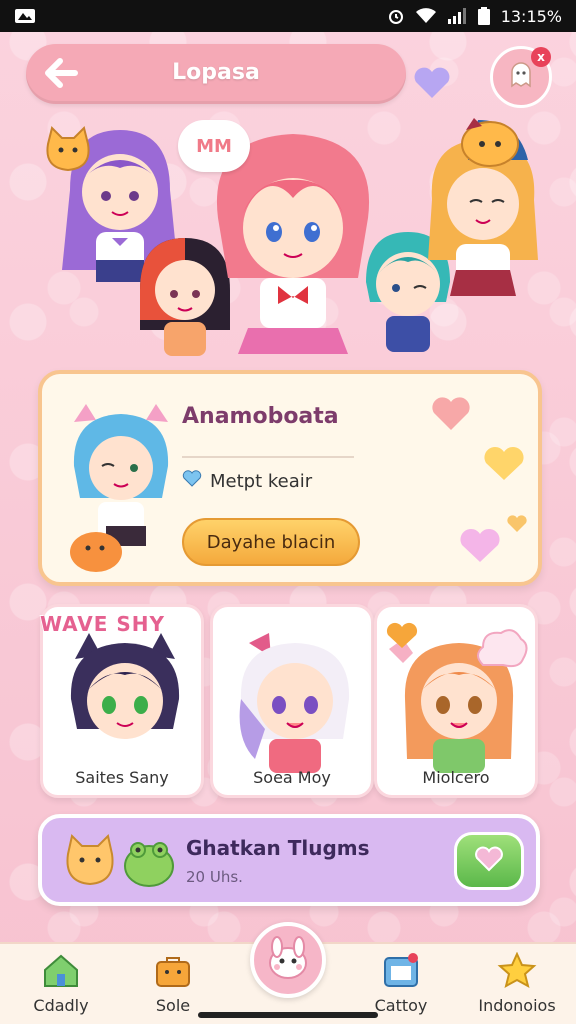  Describe the element at coordinates (531, 16) in the screenshot. I see `status-time: 13:15%` at that location.